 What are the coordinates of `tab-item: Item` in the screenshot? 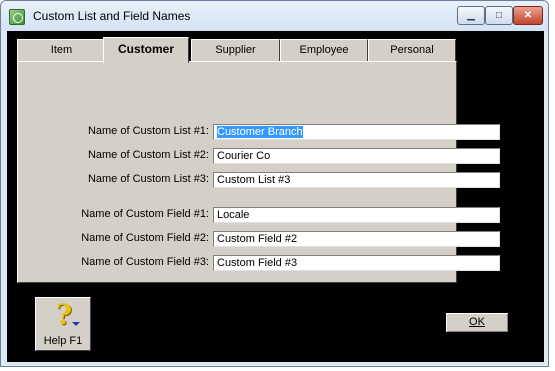 It's located at (61, 50).